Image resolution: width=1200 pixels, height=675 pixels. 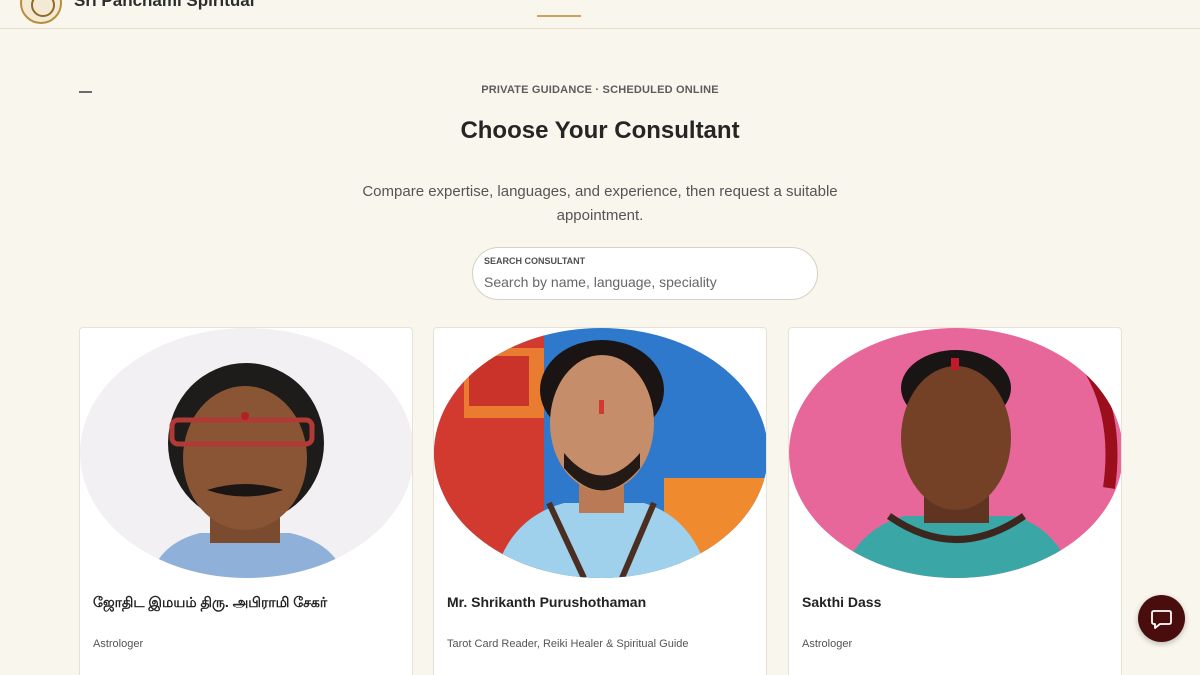 What do you see at coordinates (546, 602) in the screenshot?
I see `consultant-name: Mr. Shrikanth Purushothaman` at bounding box center [546, 602].